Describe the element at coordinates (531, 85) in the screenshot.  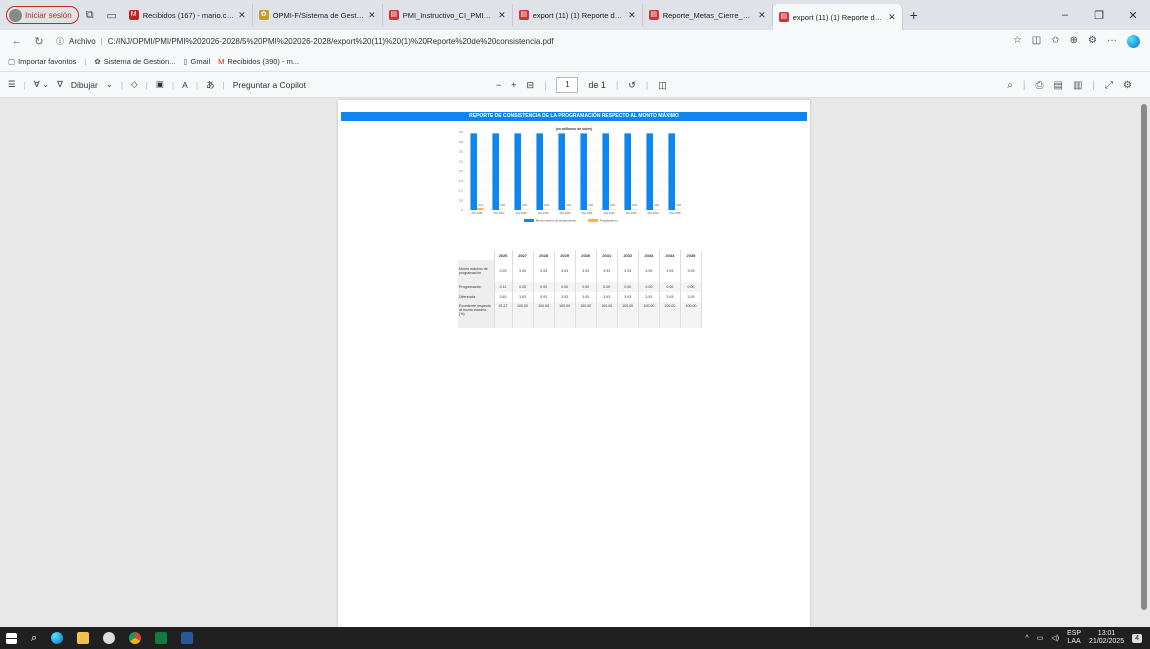
I see `fit-page-icon: ⊟` at that location.